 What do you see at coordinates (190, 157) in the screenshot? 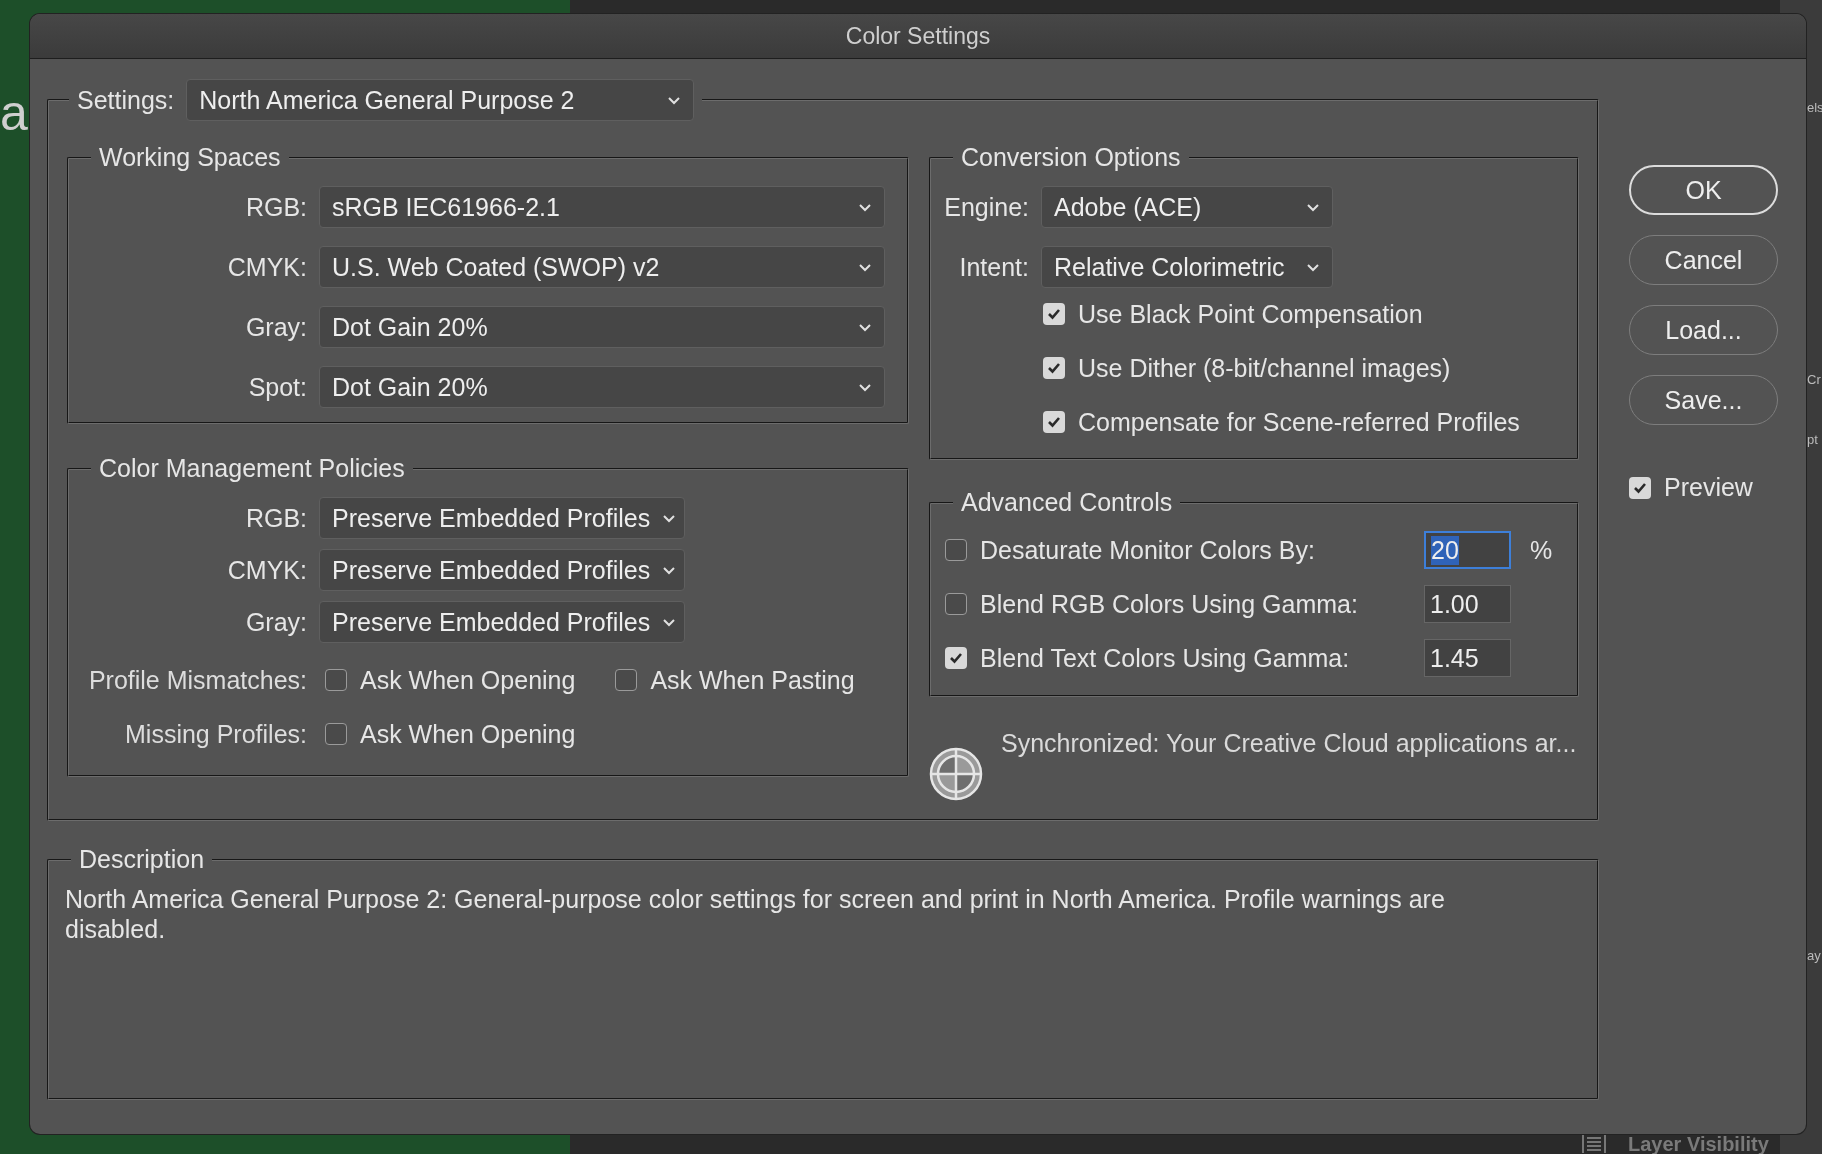
I see `group-title: Working Spaces` at bounding box center [190, 157].